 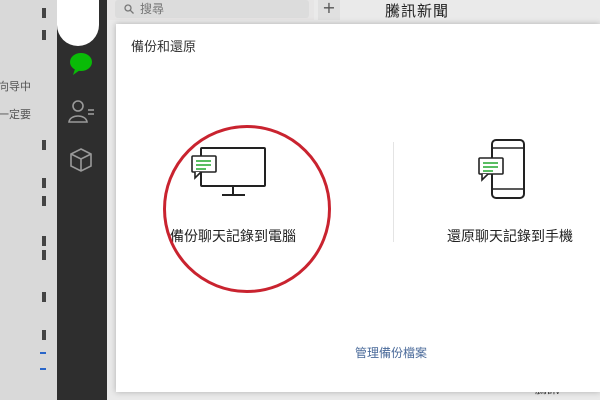 I want to click on phone-icon, so click(x=501, y=169).